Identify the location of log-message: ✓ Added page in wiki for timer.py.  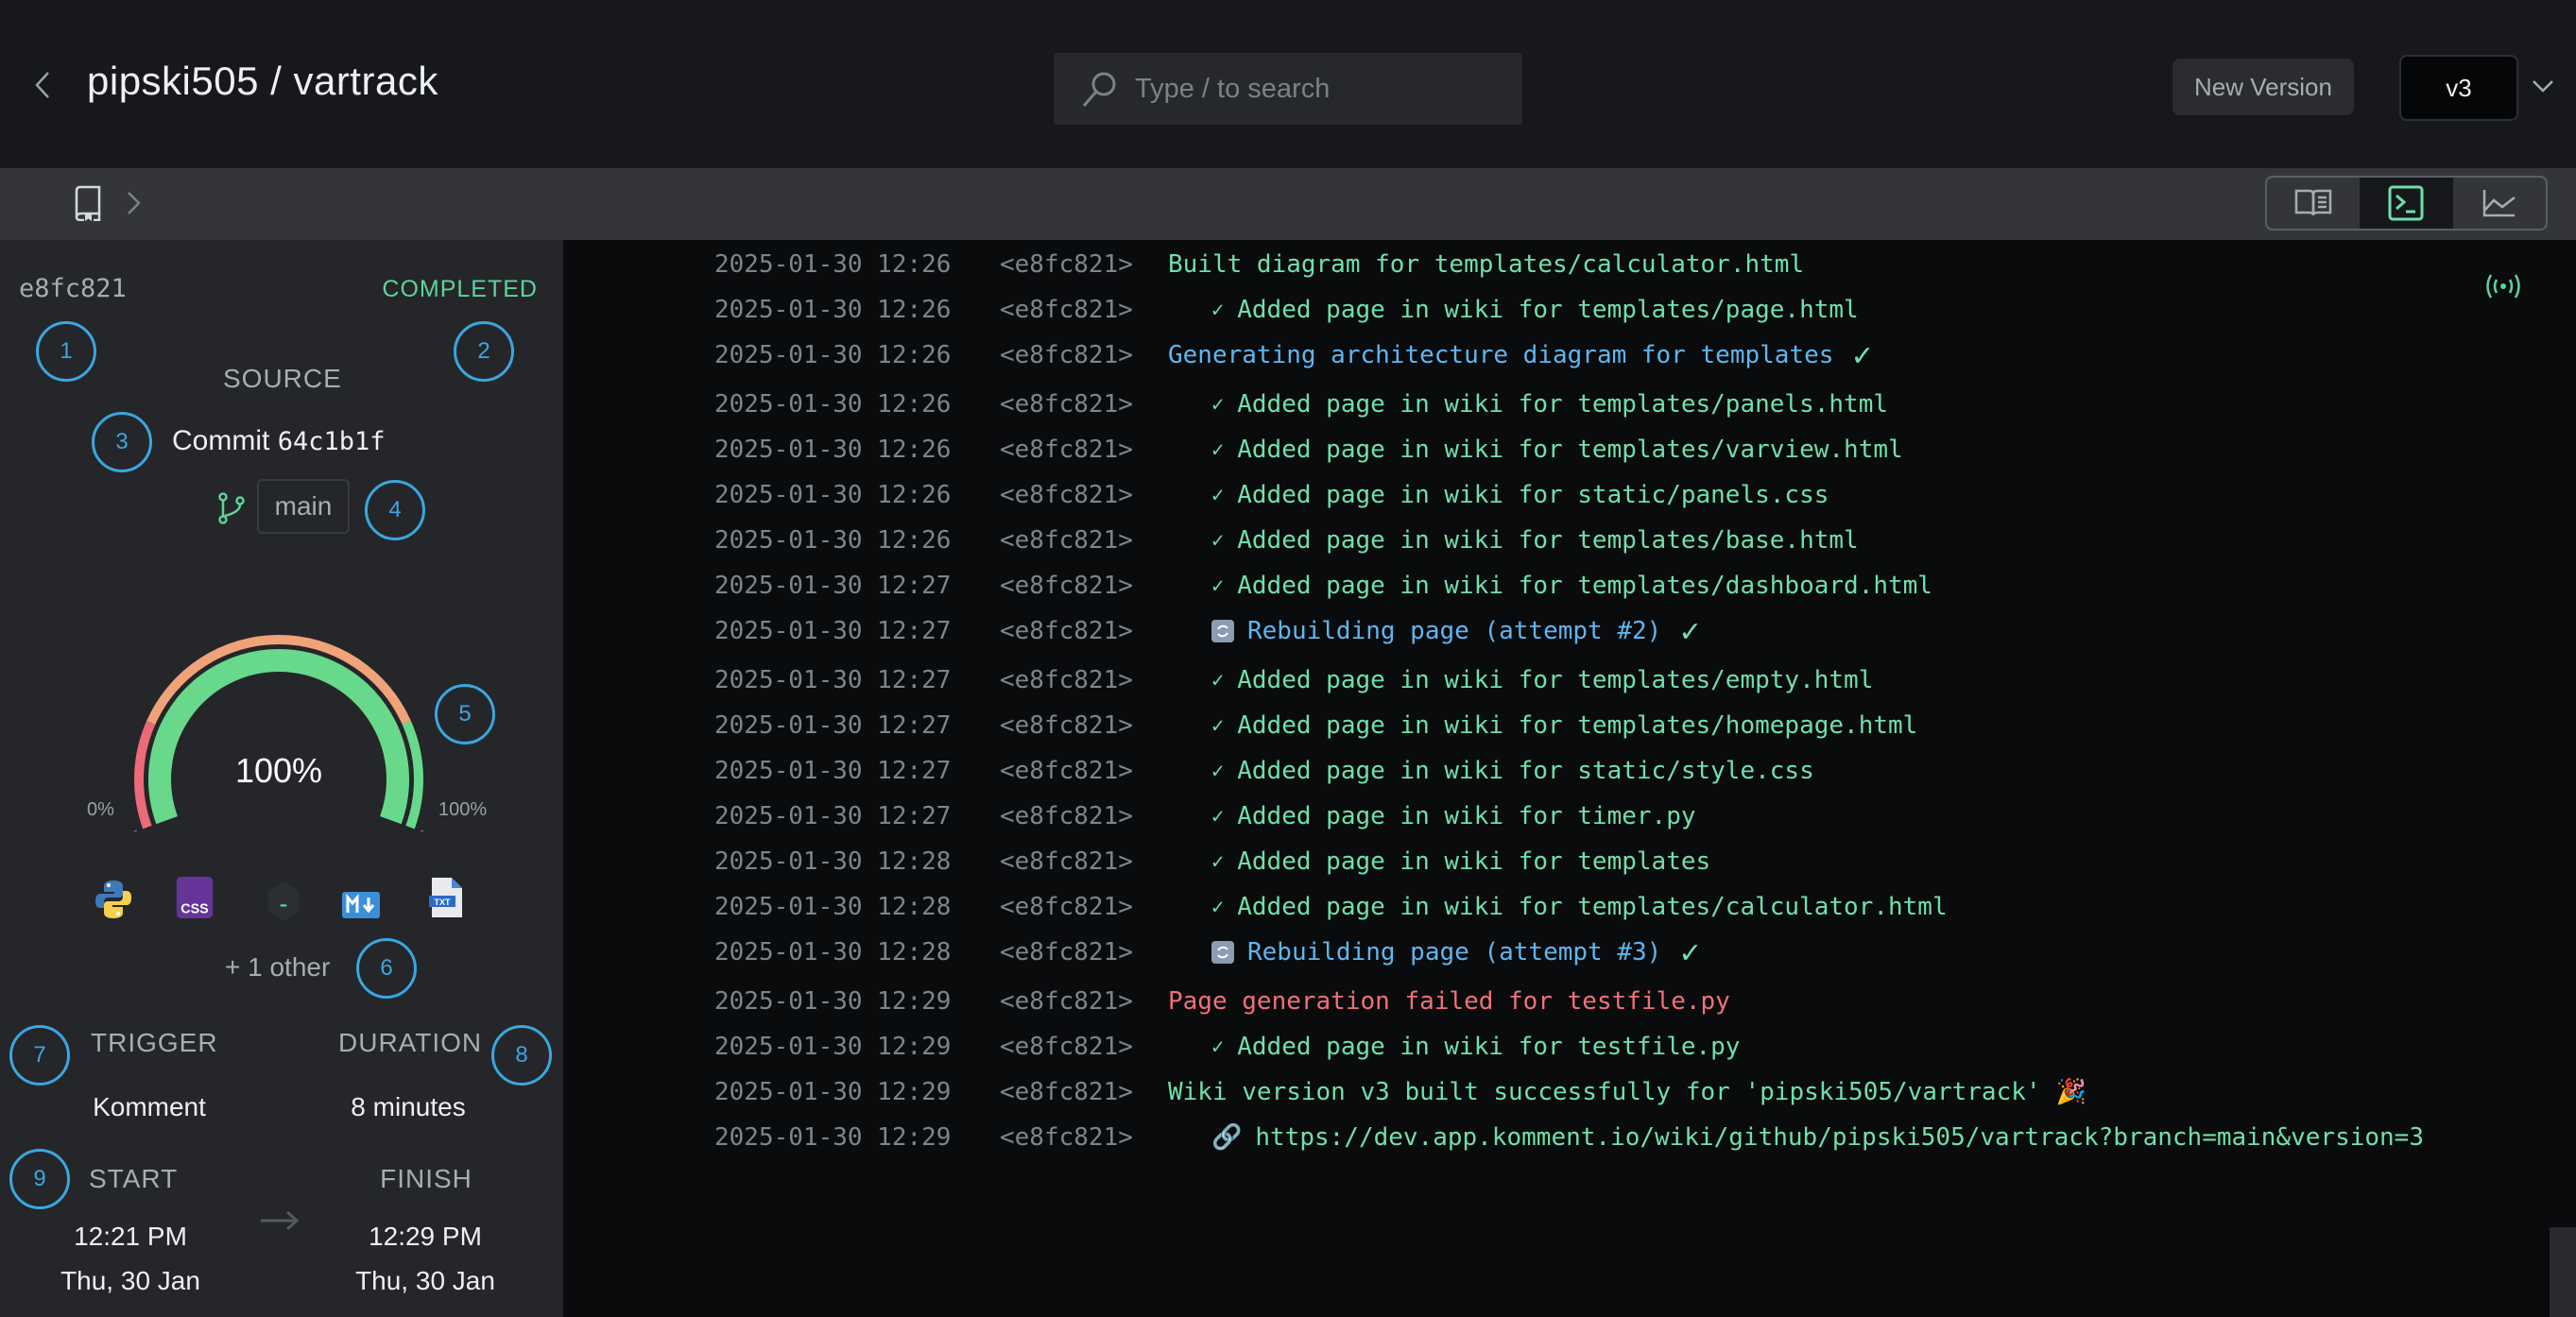
(1453, 816).